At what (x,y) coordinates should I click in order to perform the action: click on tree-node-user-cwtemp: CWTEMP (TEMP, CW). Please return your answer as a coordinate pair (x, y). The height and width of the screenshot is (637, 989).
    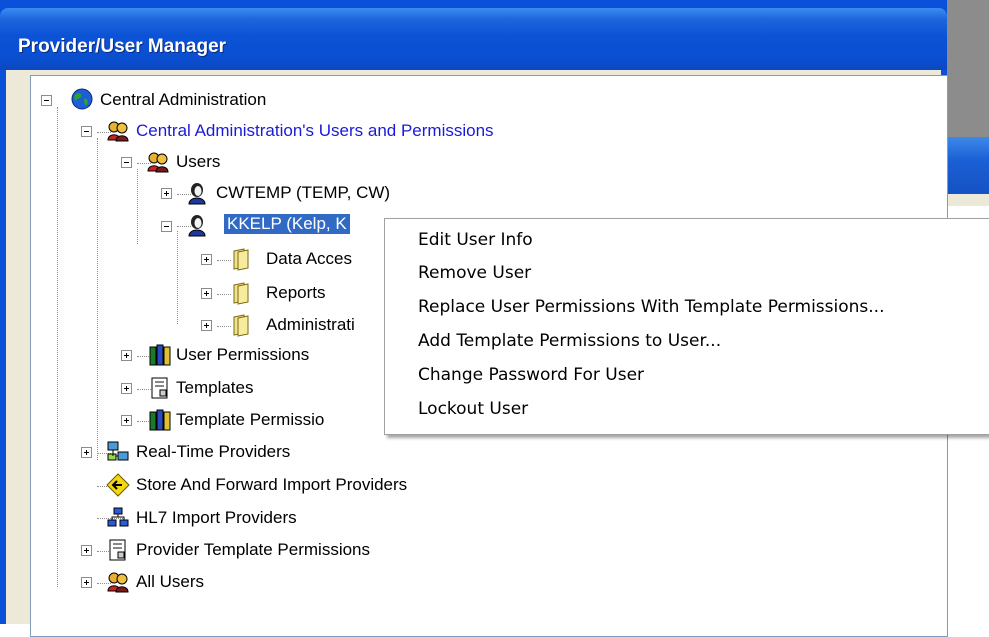
    Looking at the image, I should click on (303, 193).